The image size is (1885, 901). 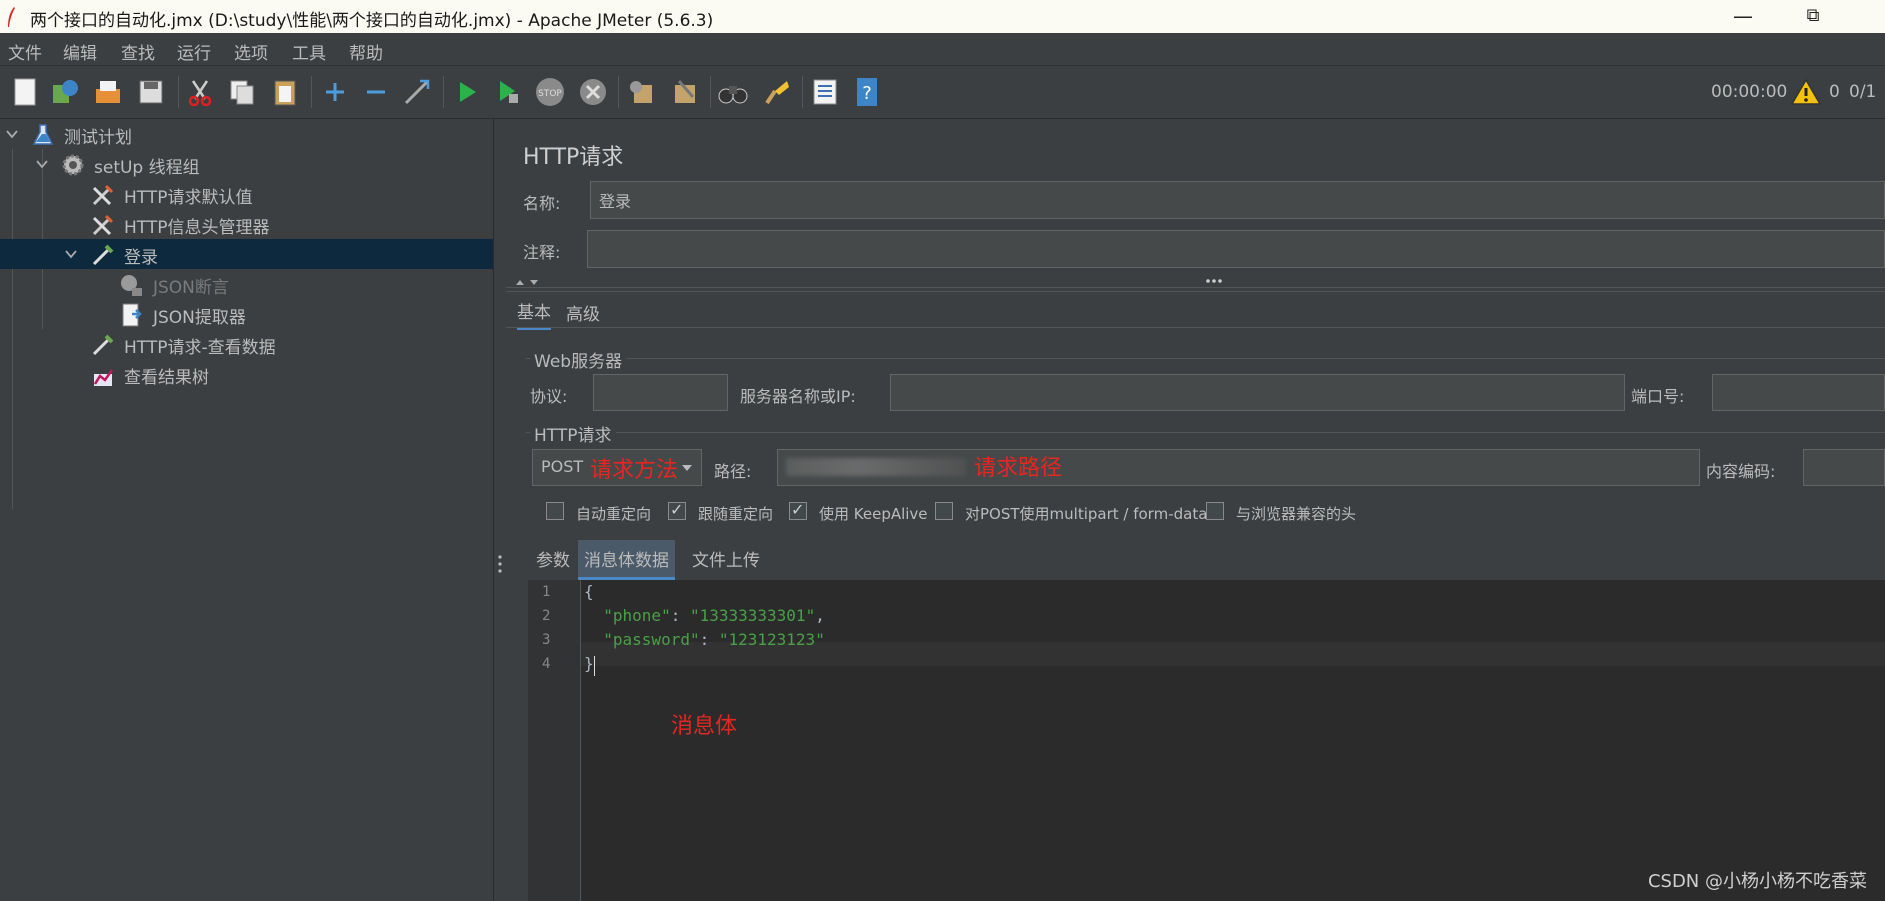 What do you see at coordinates (1806, 94) in the screenshot?
I see `warning-icon` at bounding box center [1806, 94].